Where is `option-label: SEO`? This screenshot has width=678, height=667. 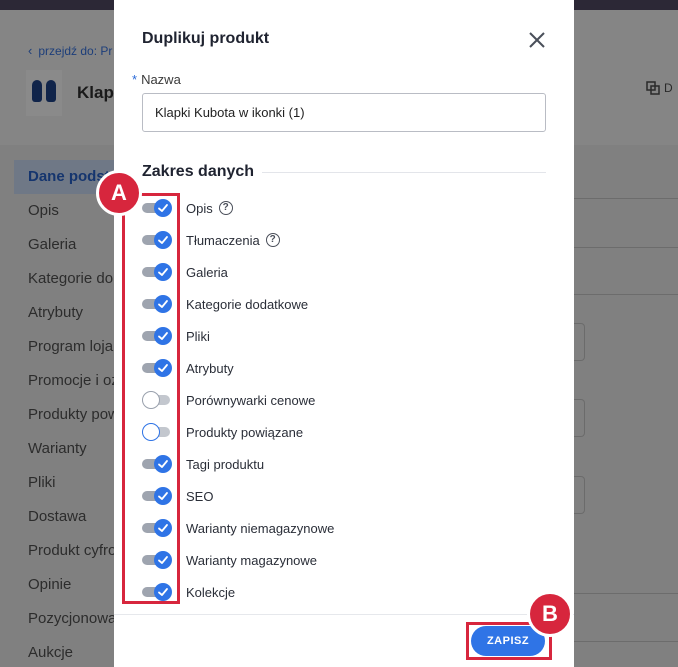
option-label: SEO is located at coordinates (200, 496).